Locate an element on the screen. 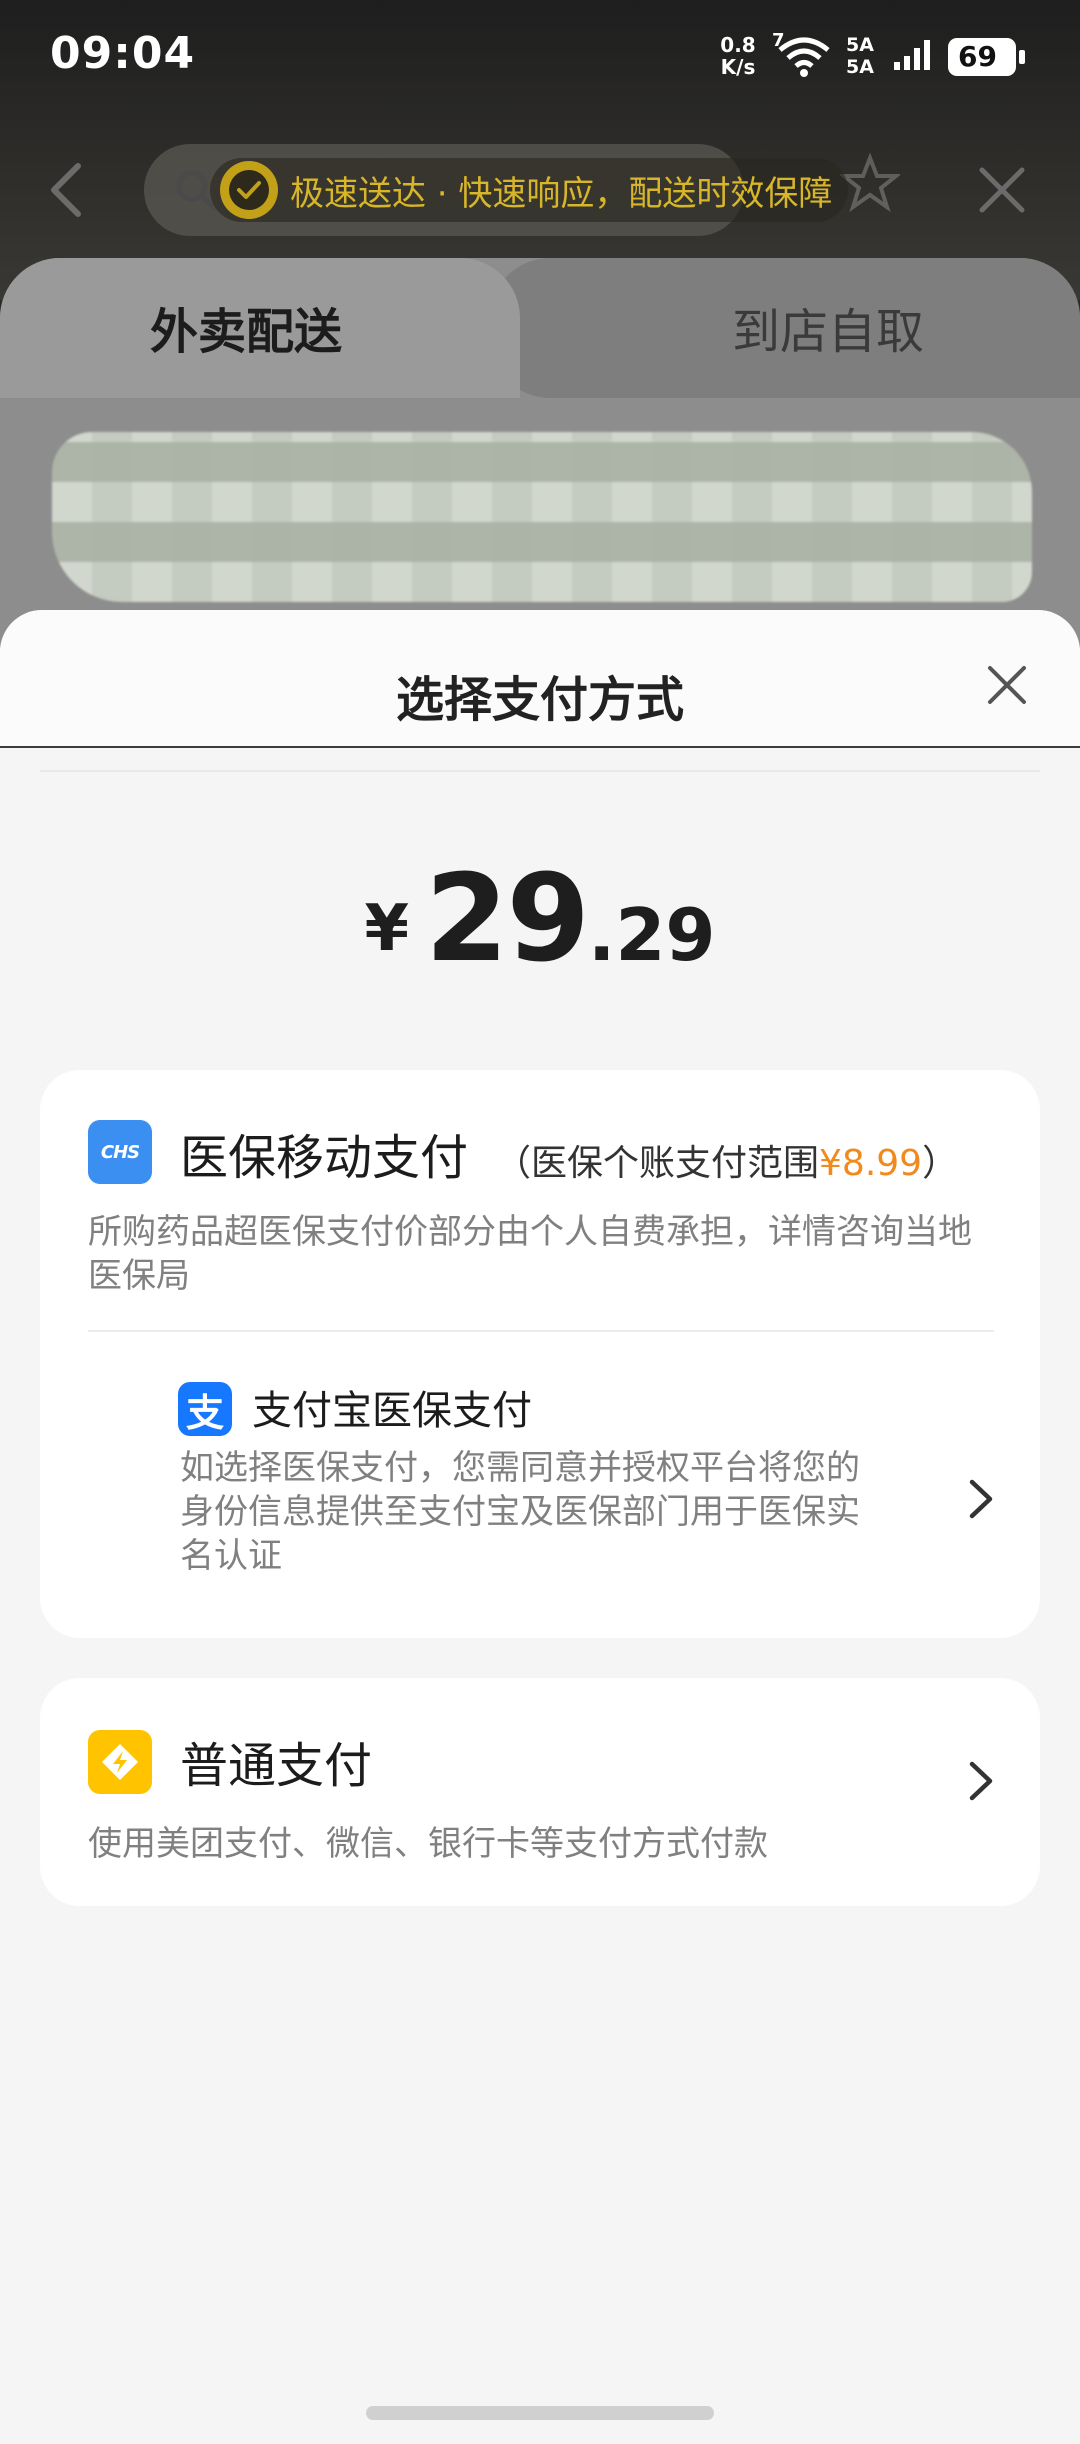 The height and width of the screenshot is (2444, 1080). wifi-icon: 7 is located at coordinates (803, 54).